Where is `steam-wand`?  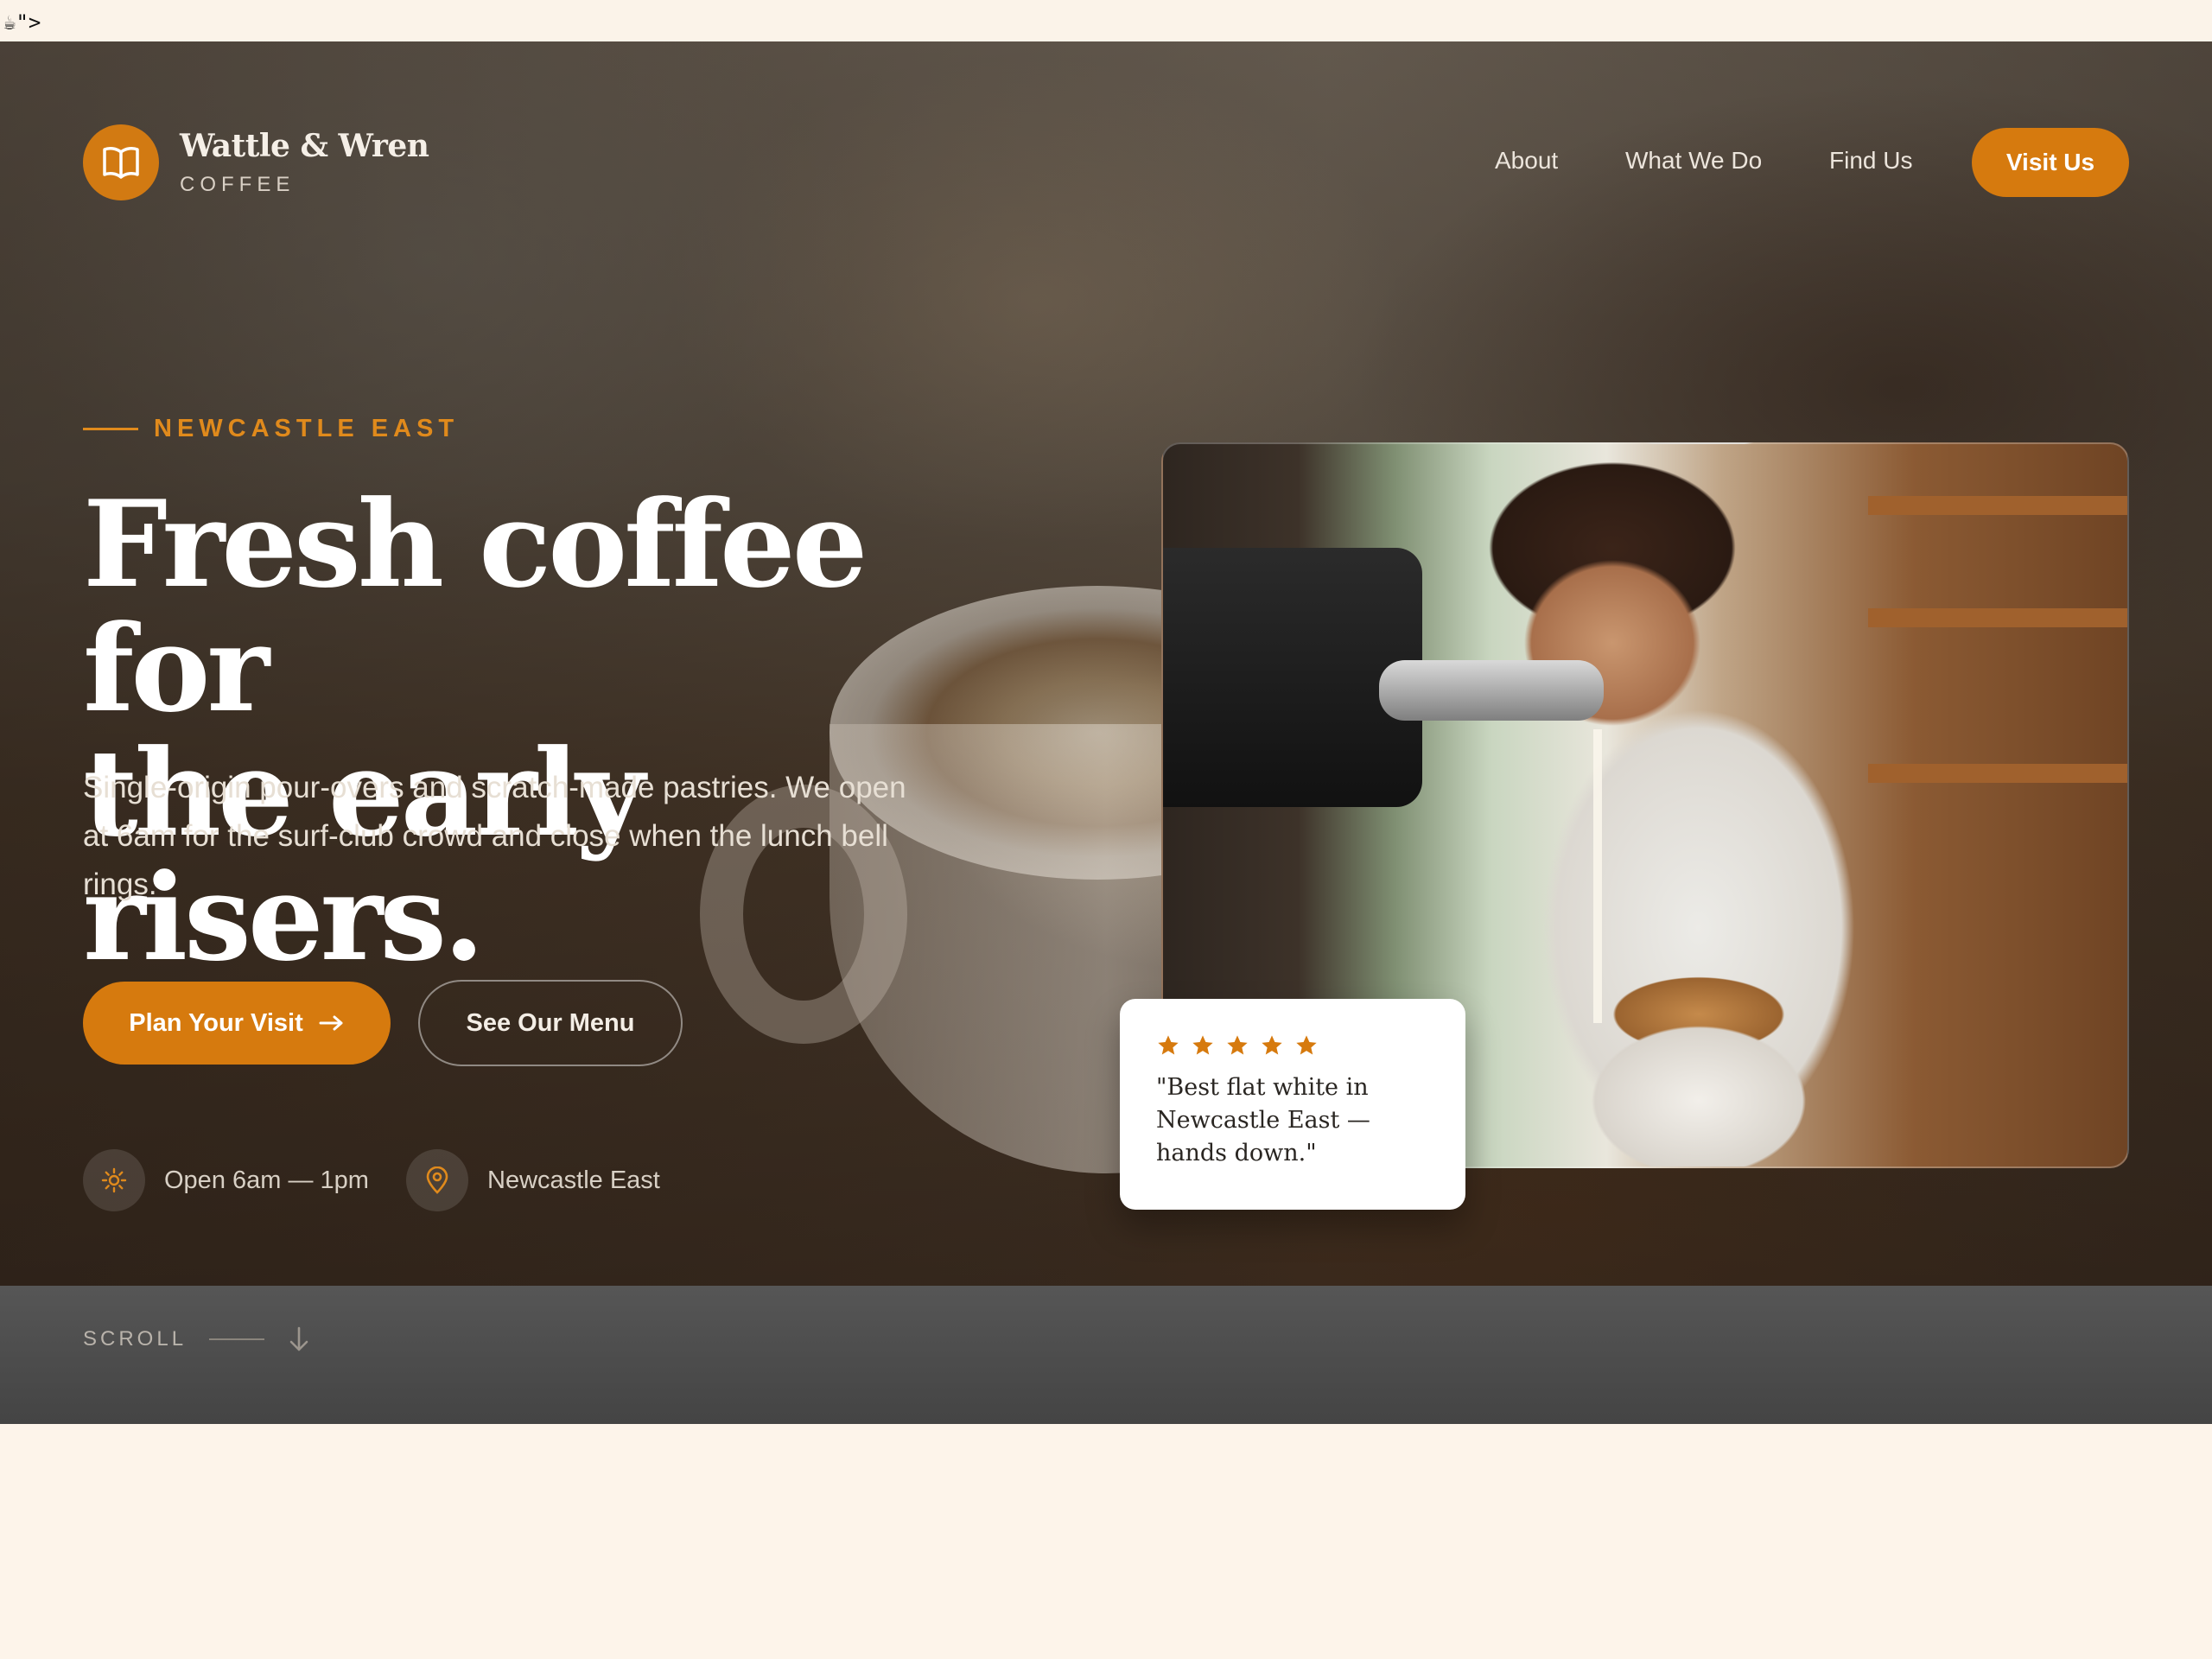 steam-wand is located at coordinates (1491, 690).